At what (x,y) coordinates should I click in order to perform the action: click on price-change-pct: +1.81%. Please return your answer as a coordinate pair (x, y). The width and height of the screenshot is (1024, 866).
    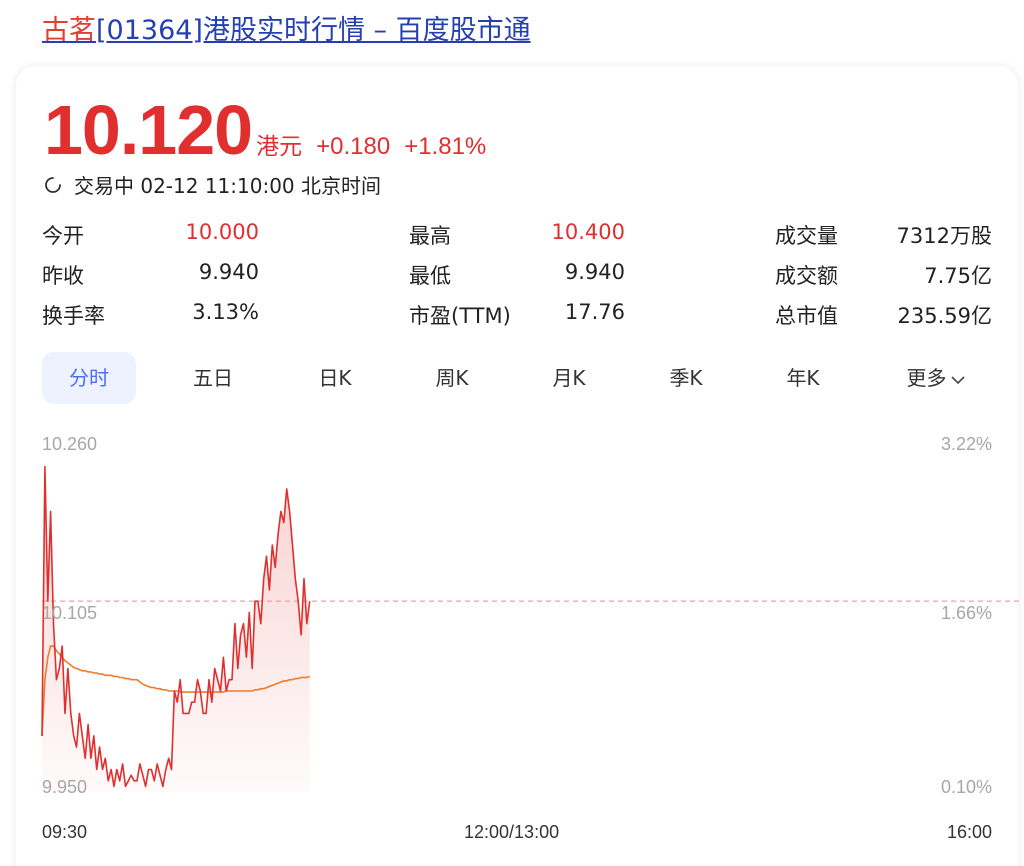
    Looking at the image, I should click on (445, 146).